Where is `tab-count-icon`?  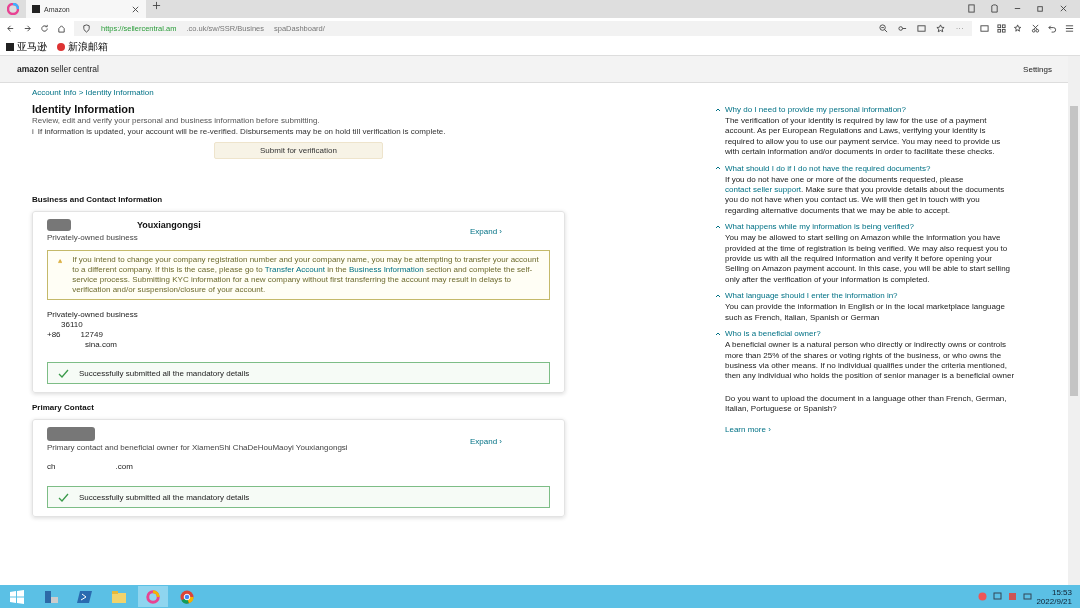
tab-count-icon is located at coordinates (971, 8).